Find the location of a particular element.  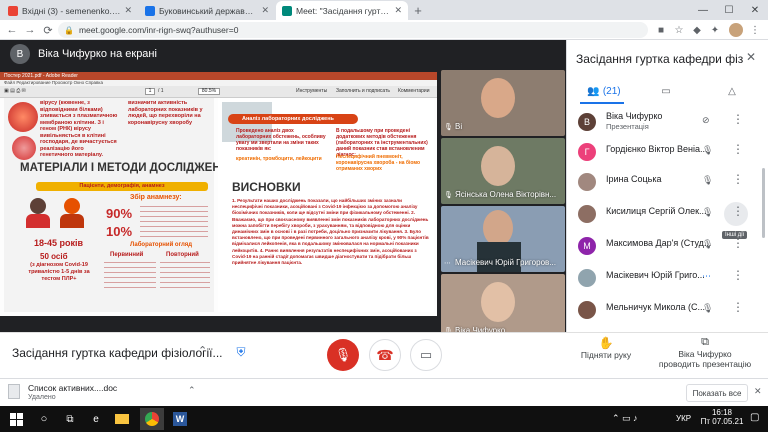

lock-icon: 🔒 is located at coordinates (69, 30).